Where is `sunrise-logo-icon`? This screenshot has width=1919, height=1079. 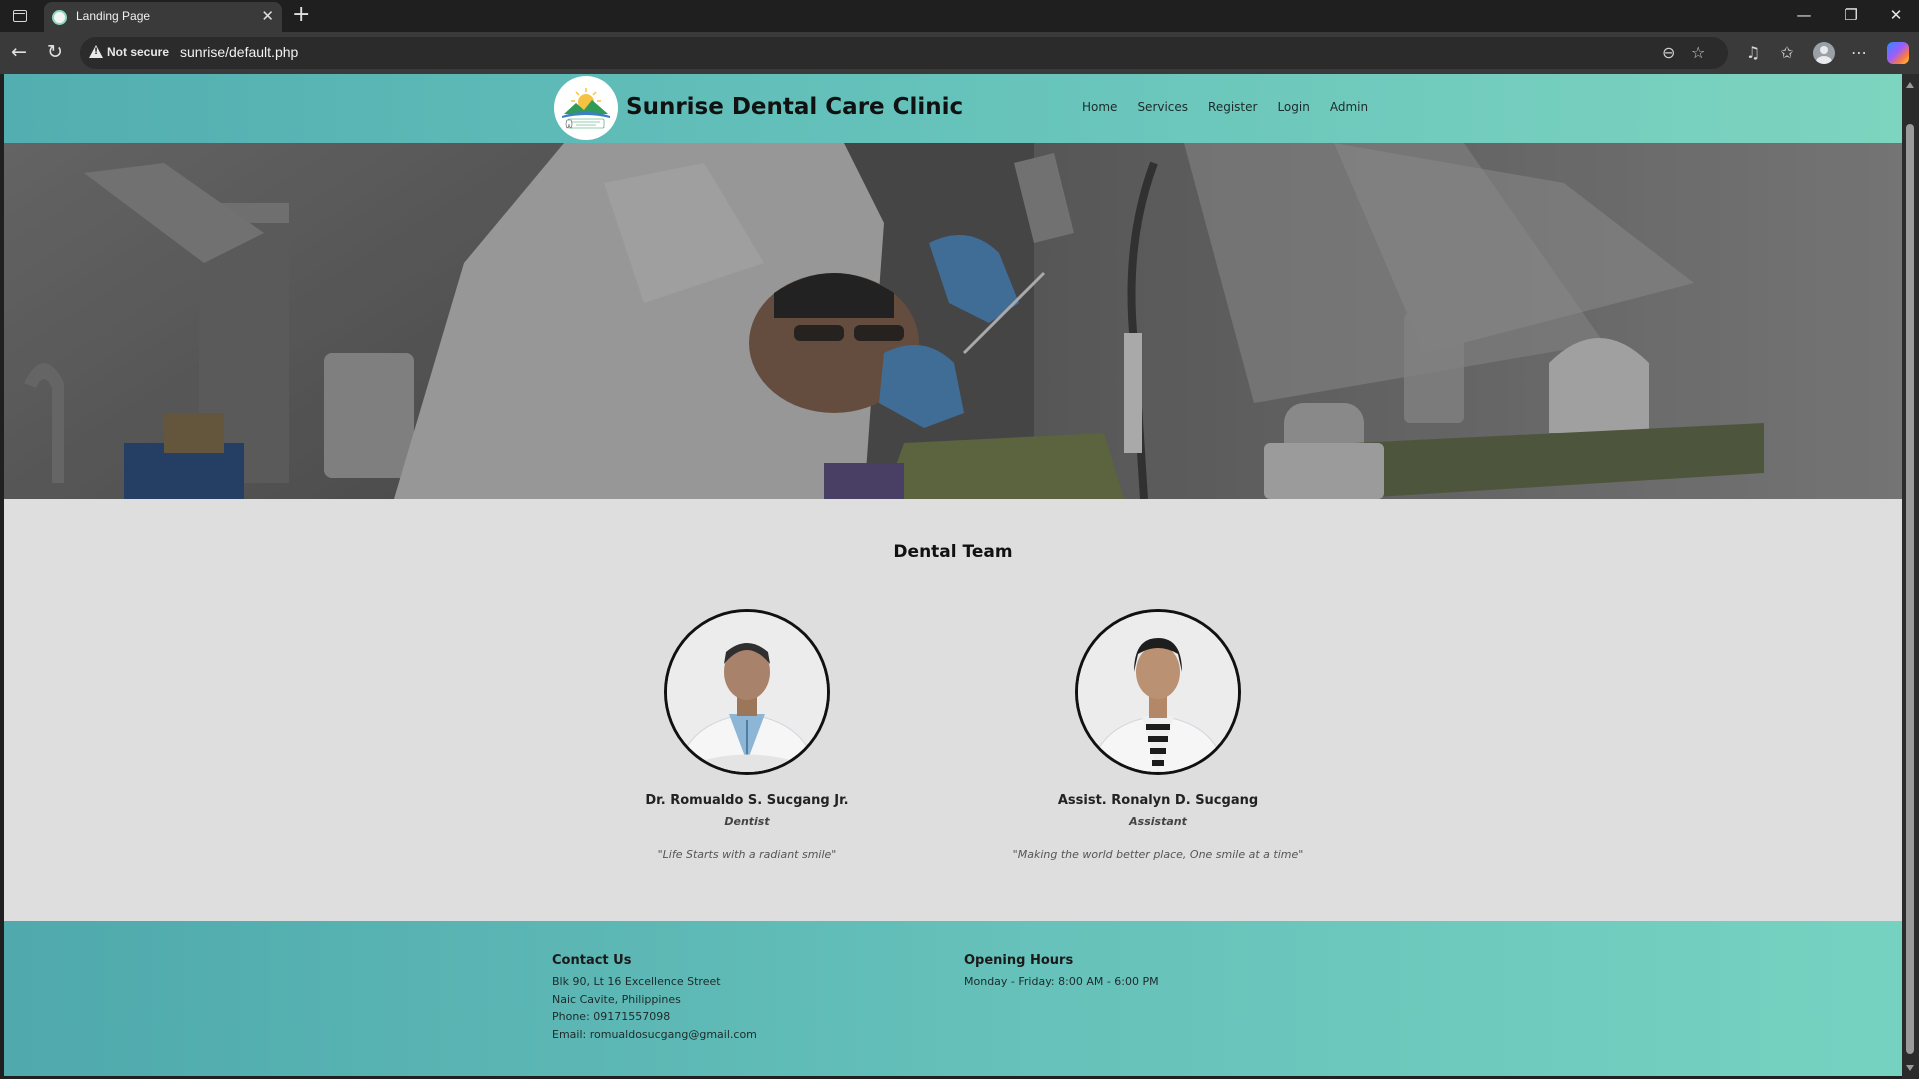 sunrise-logo-icon is located at coordinates (586, 108).